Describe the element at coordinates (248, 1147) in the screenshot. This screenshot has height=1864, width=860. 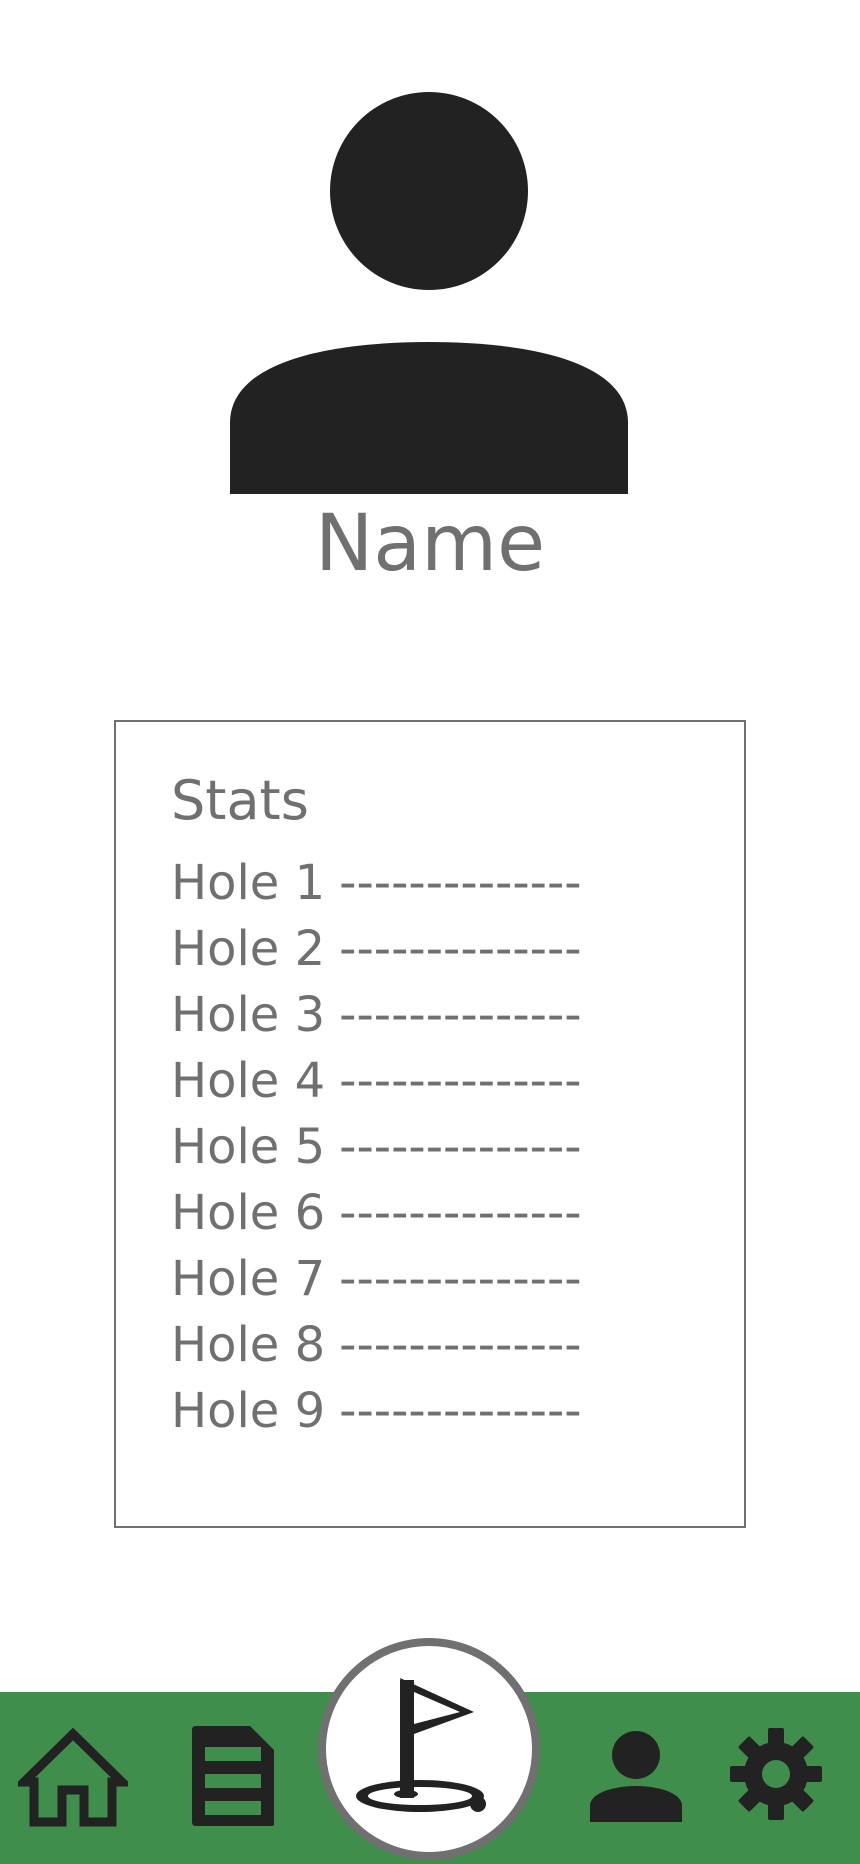
I see `hole-label: Hole 5` at that location.